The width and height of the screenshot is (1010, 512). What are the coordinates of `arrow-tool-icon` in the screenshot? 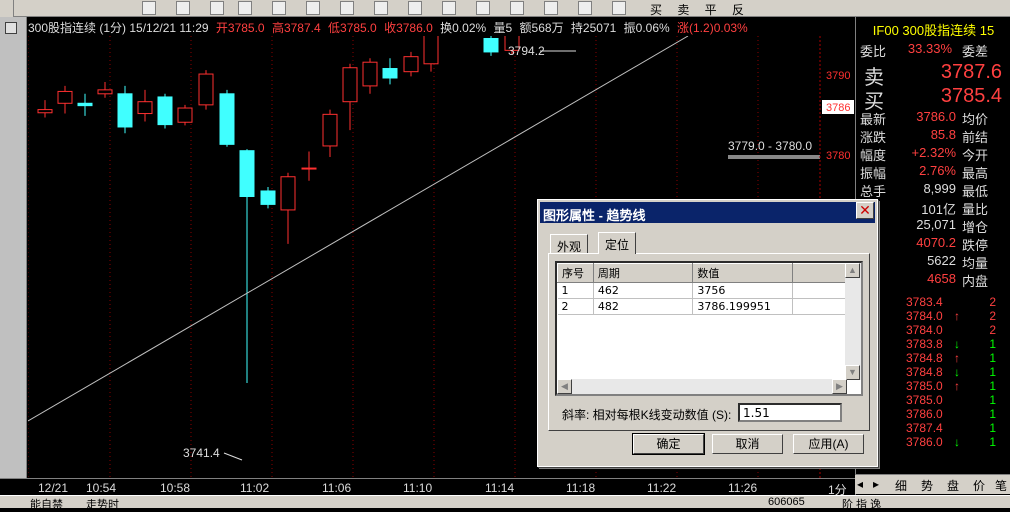 It's located at (483, 8).